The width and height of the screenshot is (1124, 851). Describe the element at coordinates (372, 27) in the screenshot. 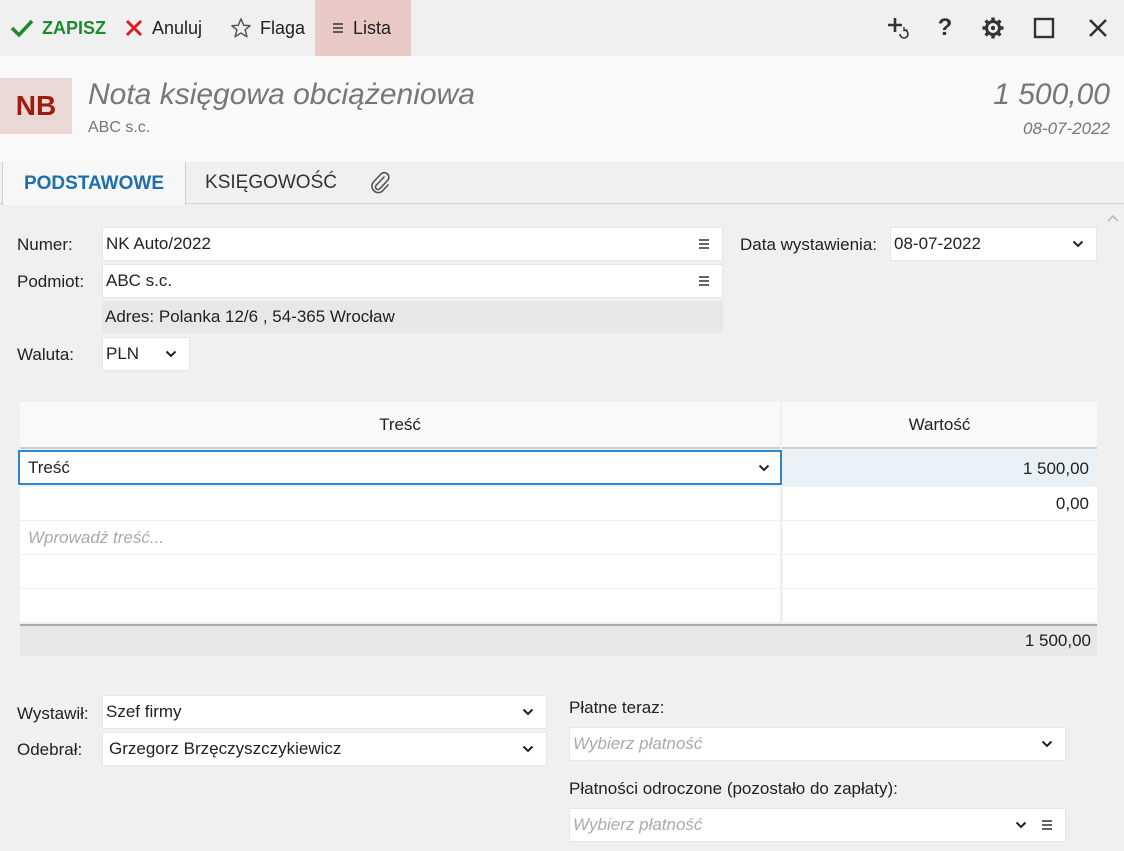

I see `list-label: Lista` at that location.